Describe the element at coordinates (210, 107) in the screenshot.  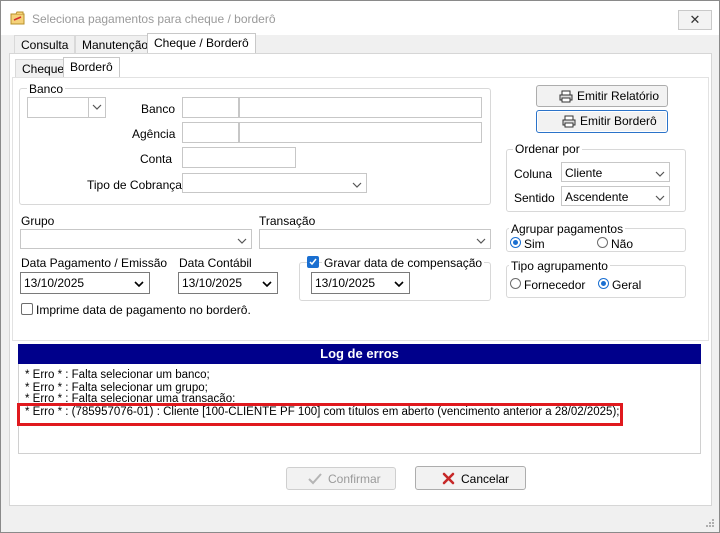
I see `banco-code-input` at that location.